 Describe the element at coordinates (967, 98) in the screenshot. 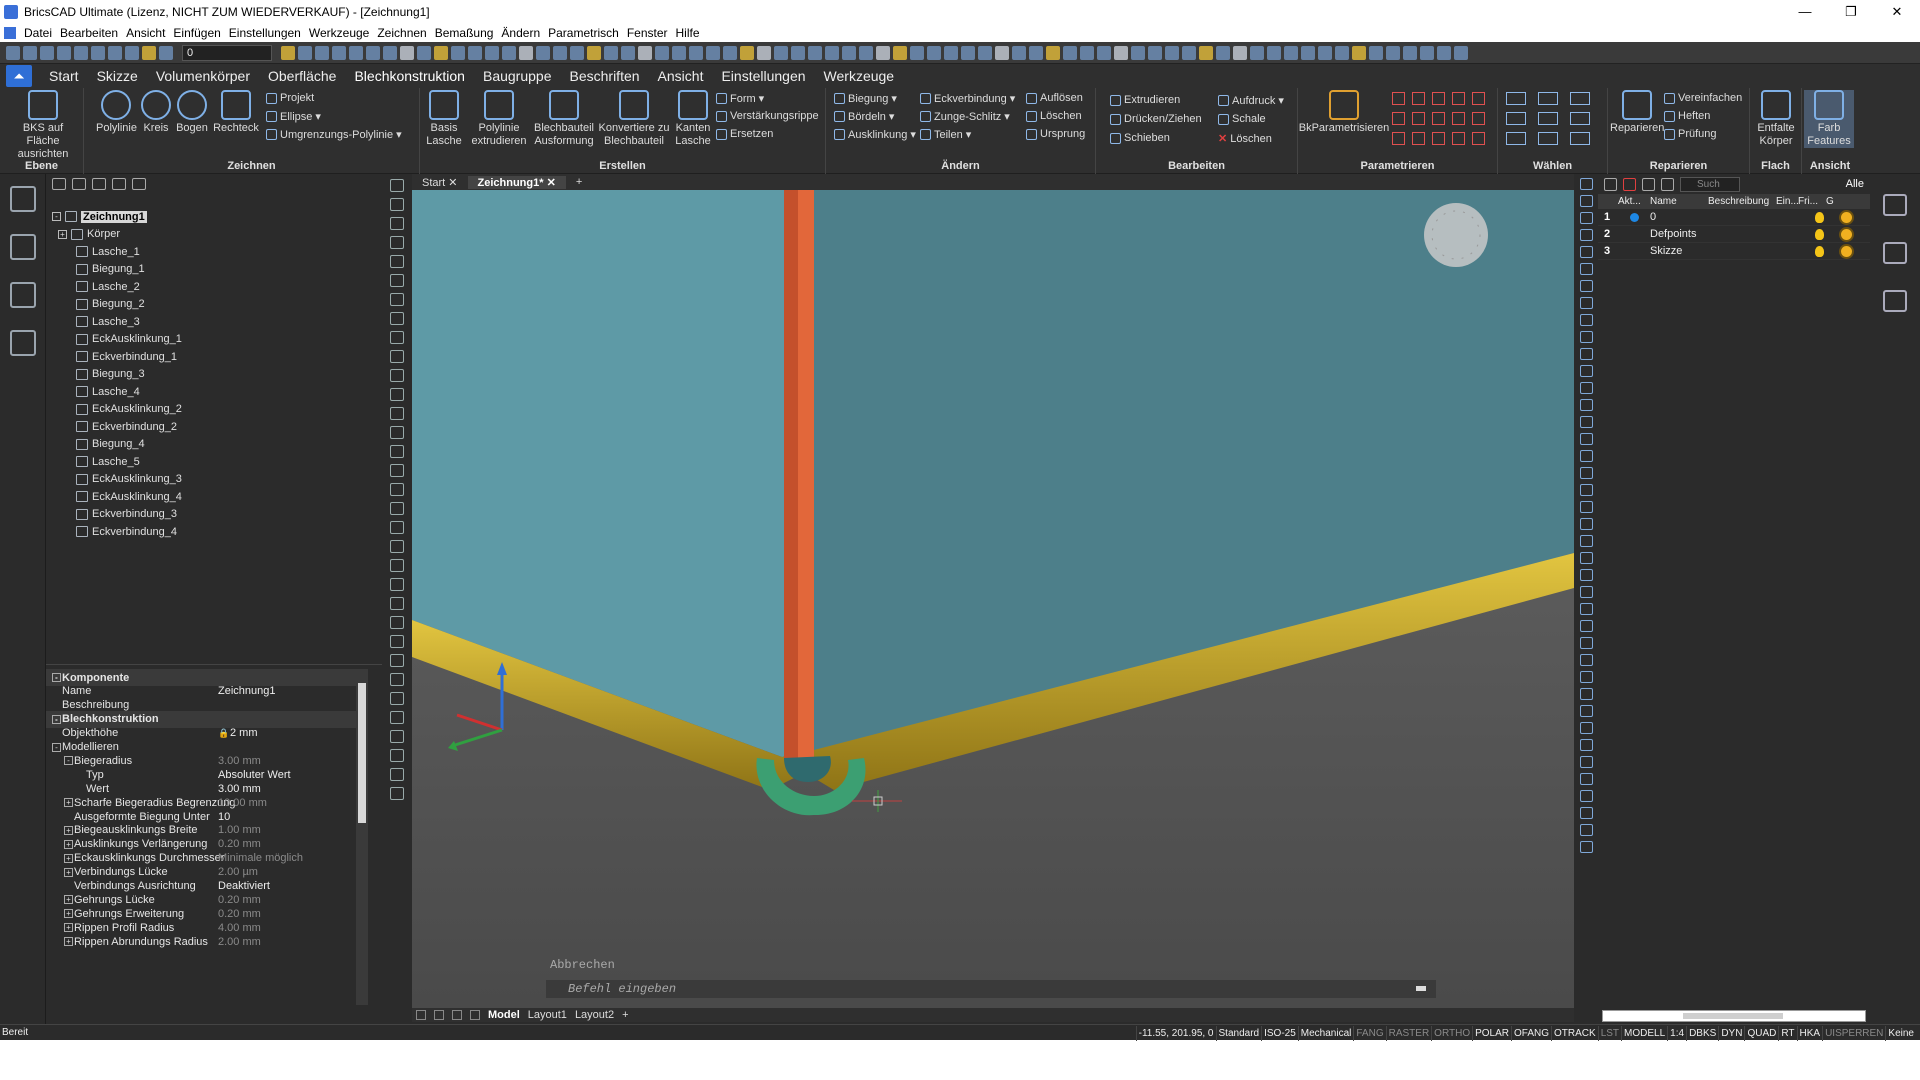

I see `eckverbindung-button: Eckverbindung ▾` at that location.